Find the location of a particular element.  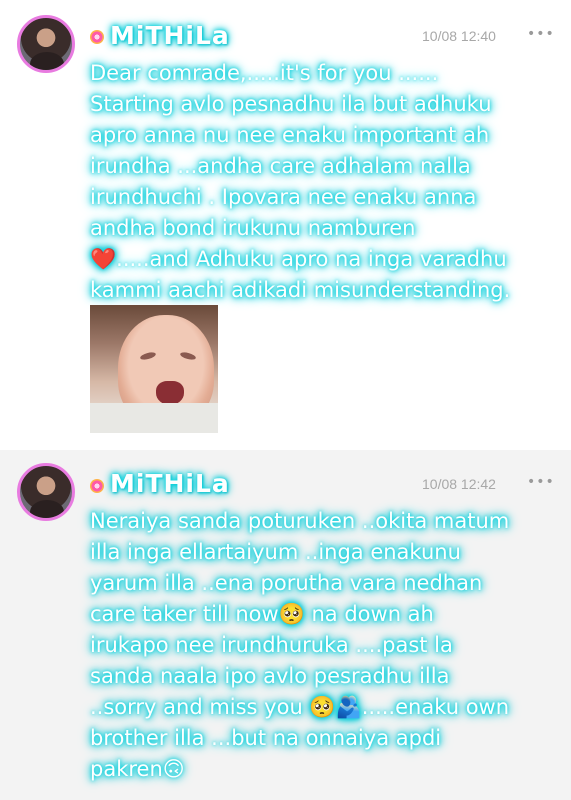

message-line: pakren🙃 is located at coordinates (137, 769).